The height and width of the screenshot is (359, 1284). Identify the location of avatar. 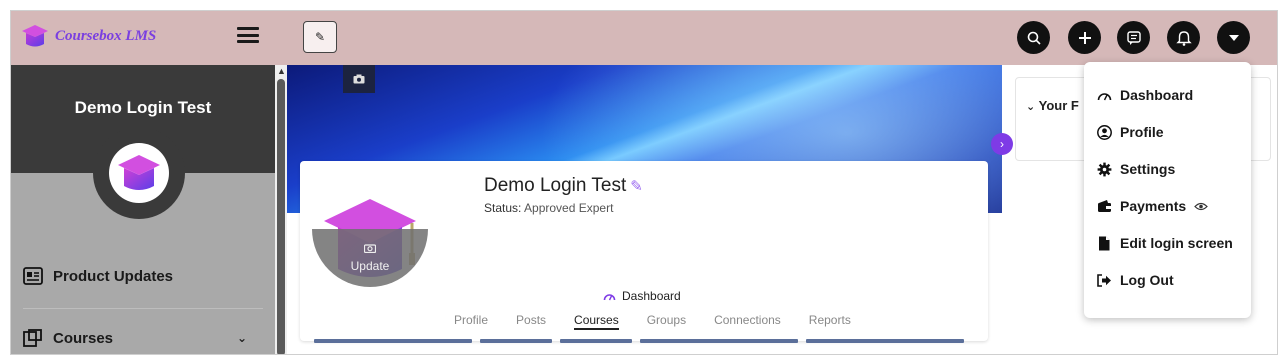
(139, 173).